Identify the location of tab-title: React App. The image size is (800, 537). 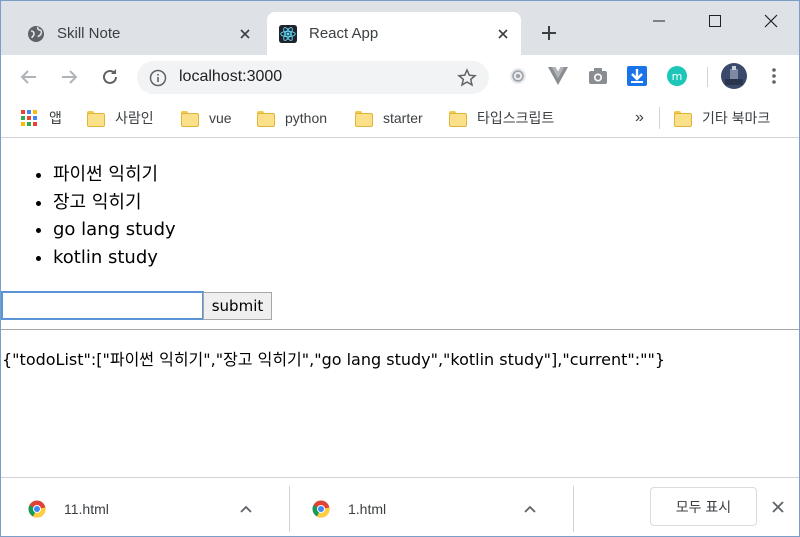
(344, 33).